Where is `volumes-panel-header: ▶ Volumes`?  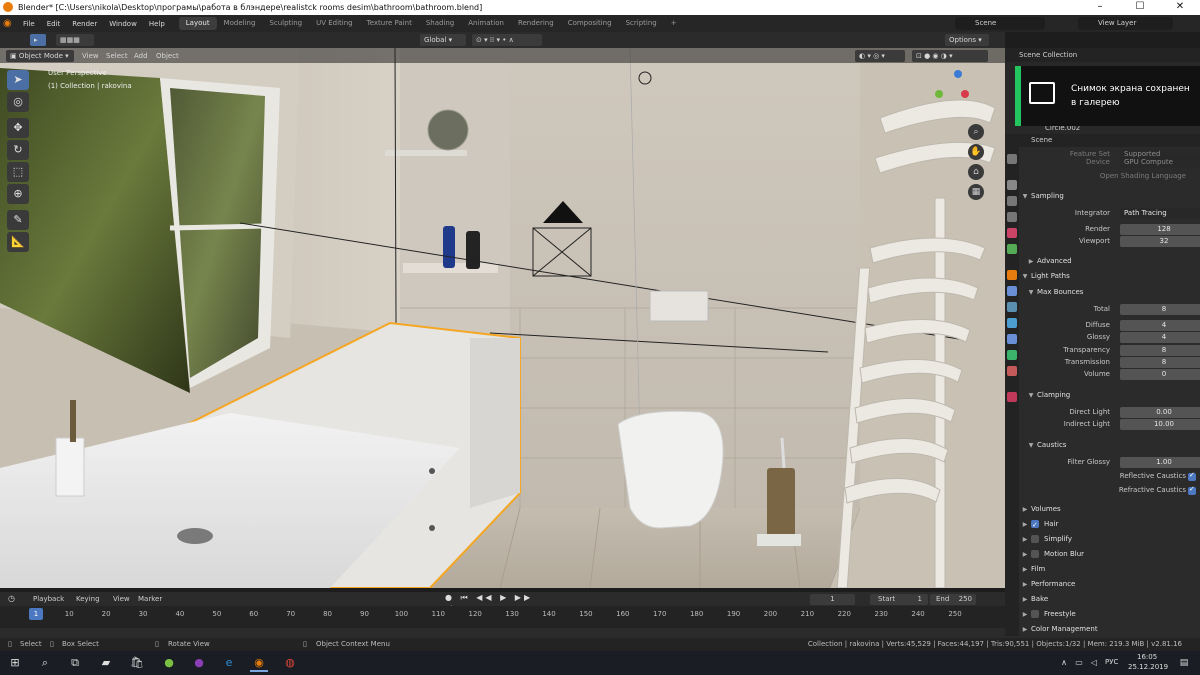 volumes-panel-header: ▶ Volumes is located at coordinates (1109, 509).